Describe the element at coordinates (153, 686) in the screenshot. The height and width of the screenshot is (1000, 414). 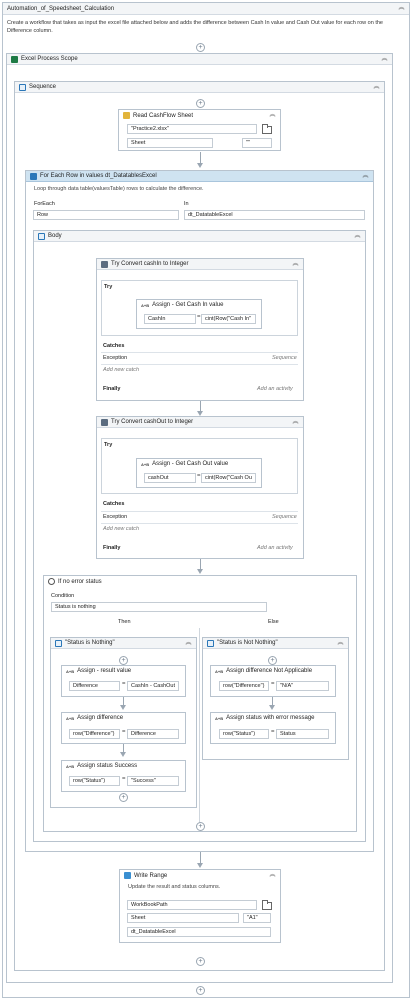
I see `assign-value-input: CashIn - CashOut` at that location.